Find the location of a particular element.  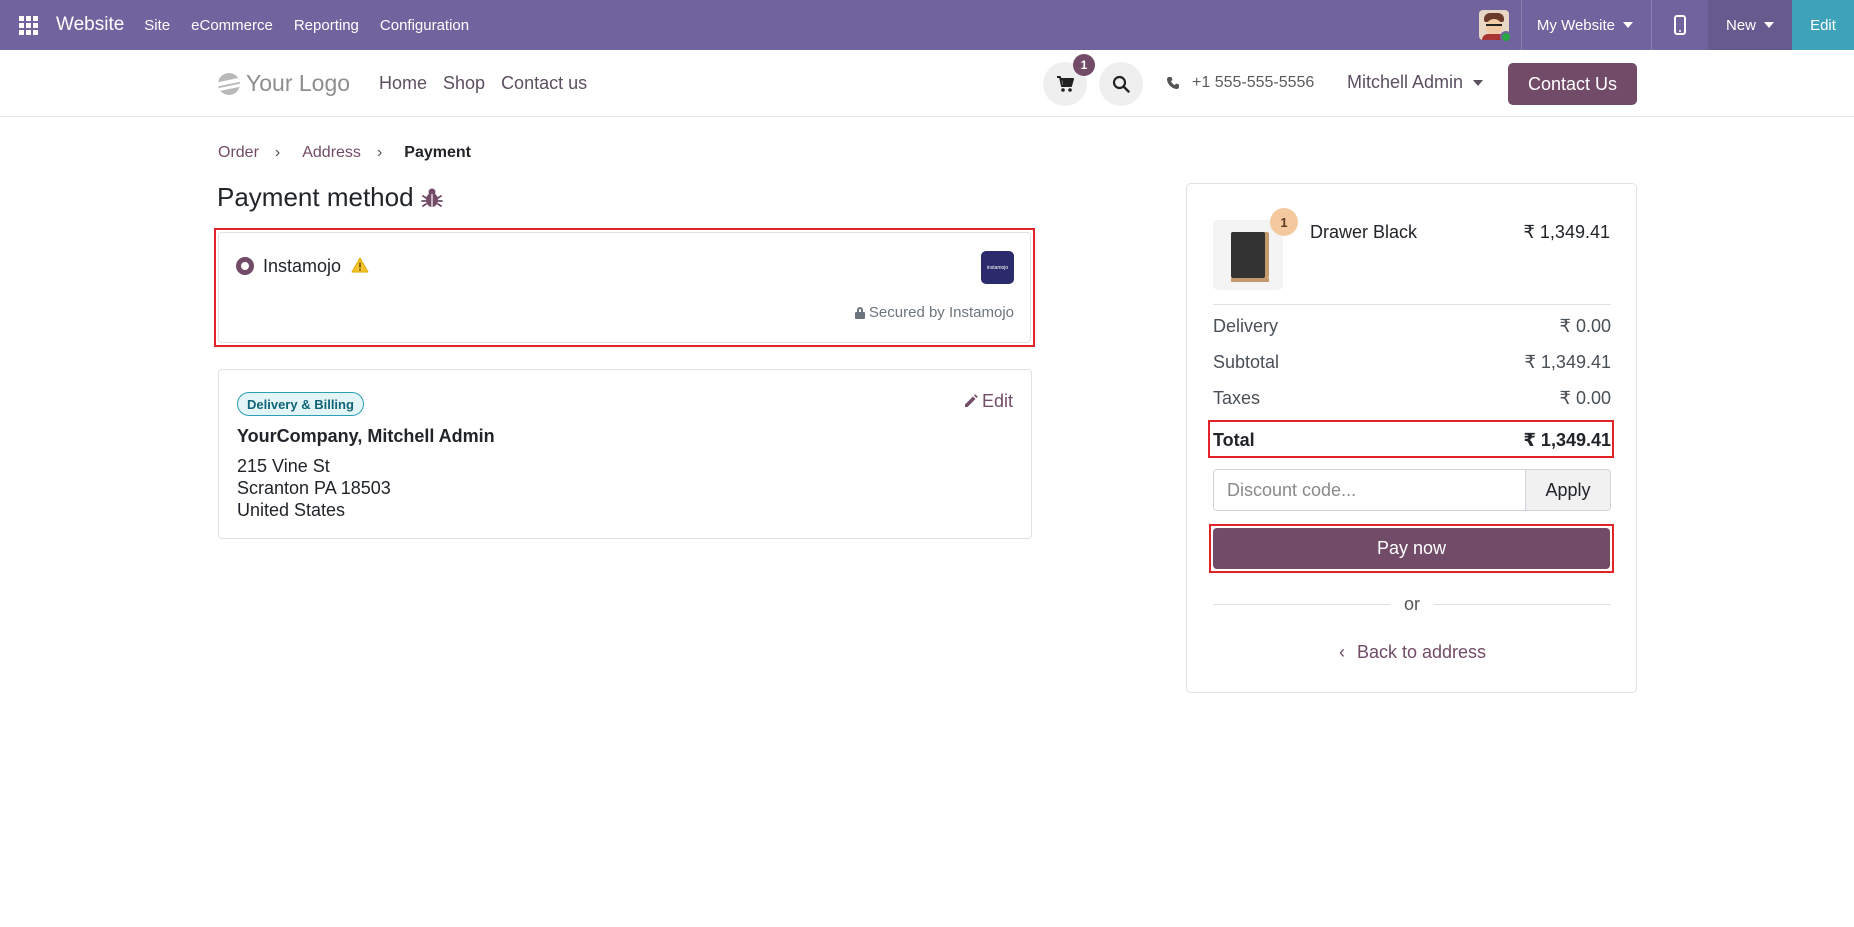

discount-group: Apply is located at coordinates (1412, 490).